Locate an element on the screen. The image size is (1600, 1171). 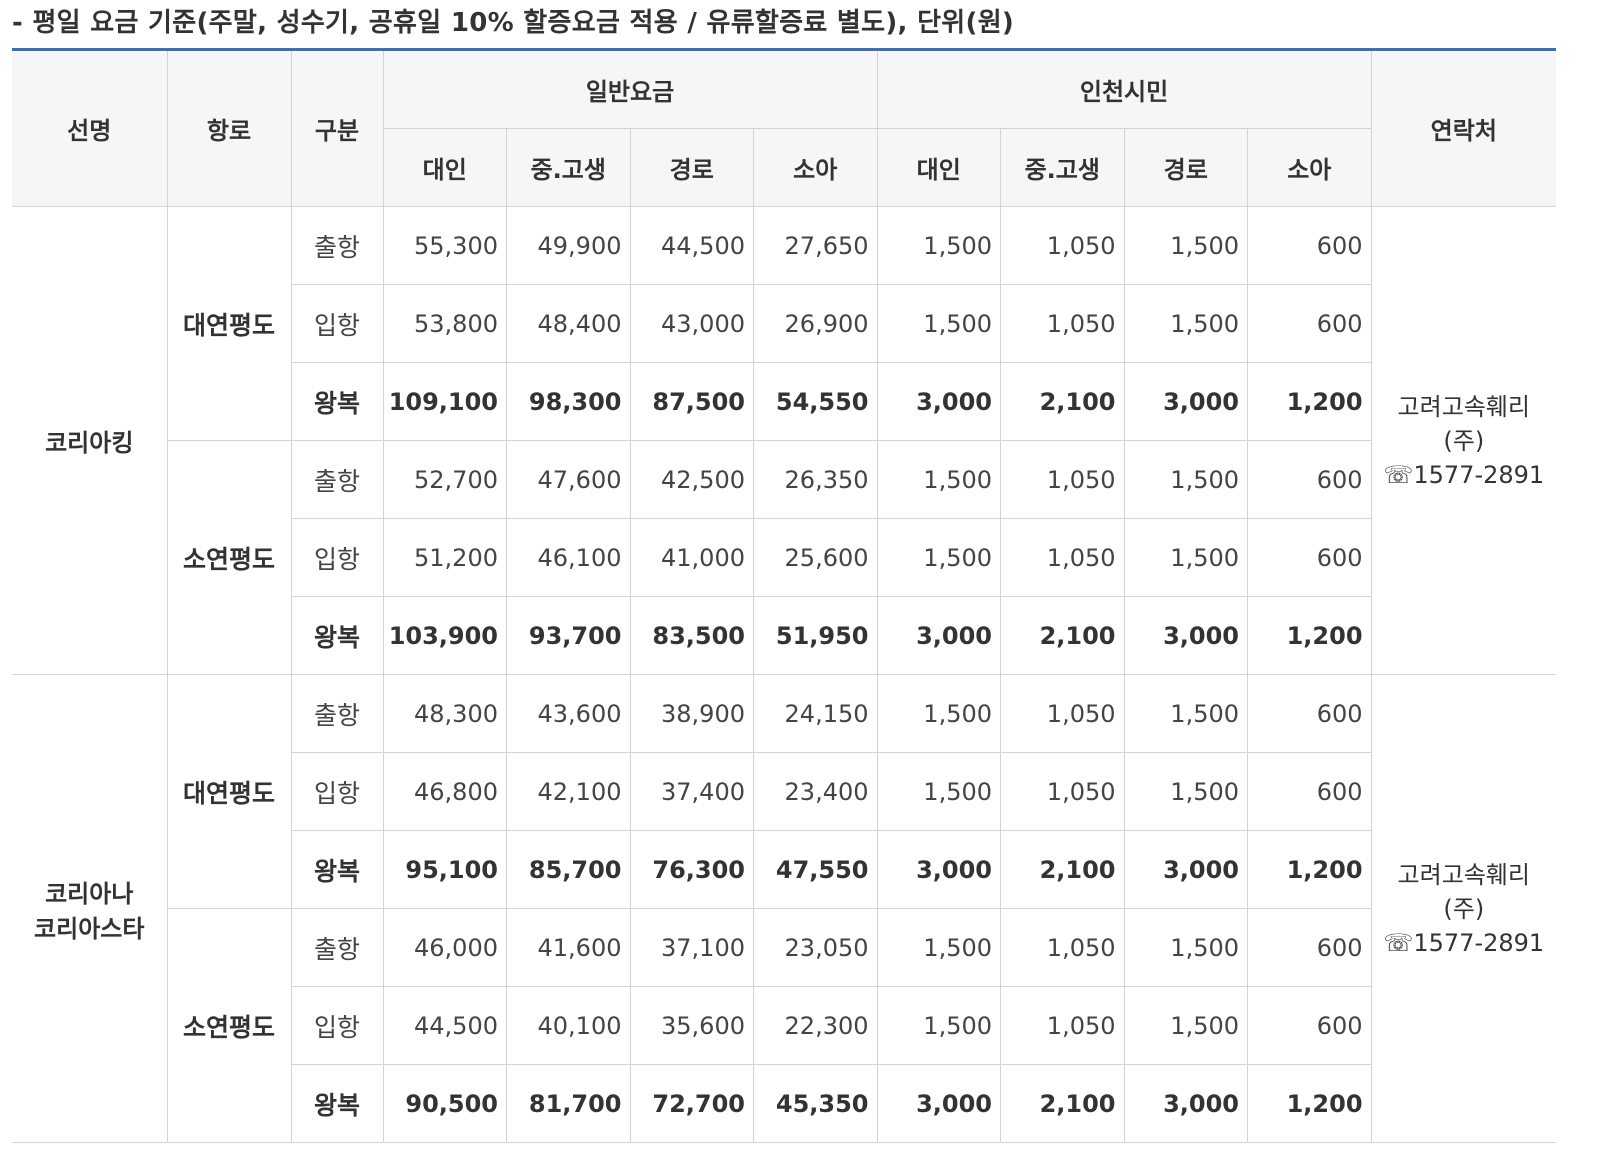
ship-name: 코리아나 is located at coordinates (89, 893).